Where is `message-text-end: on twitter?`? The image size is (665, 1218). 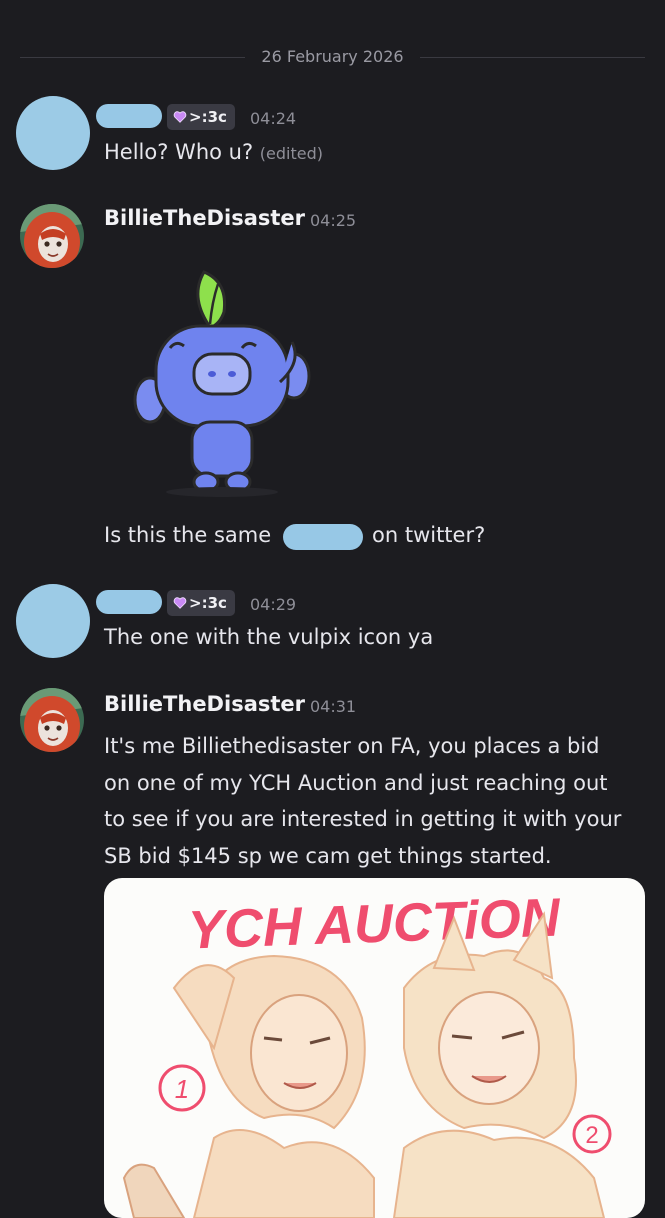
message-text-end: on twitter? is located at coordinates (428, 535).